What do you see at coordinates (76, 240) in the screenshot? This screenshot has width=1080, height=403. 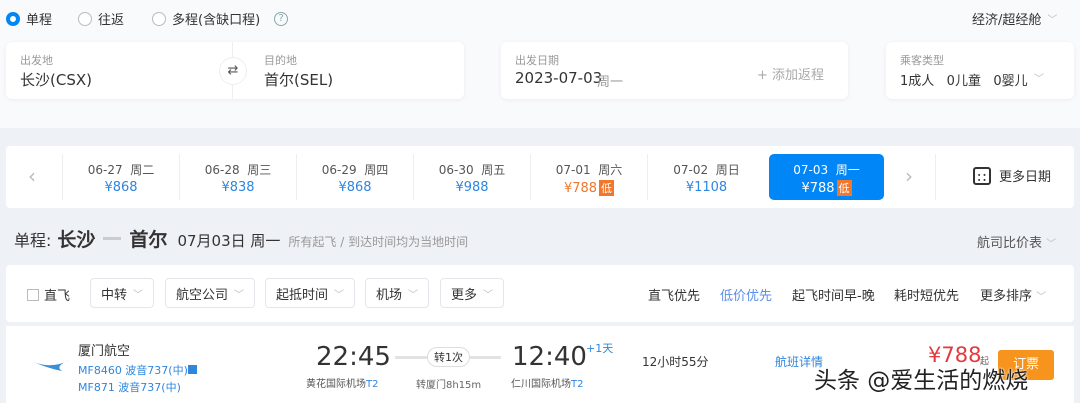 I see `title-from: 长沙` at bounding box center [76, 240].